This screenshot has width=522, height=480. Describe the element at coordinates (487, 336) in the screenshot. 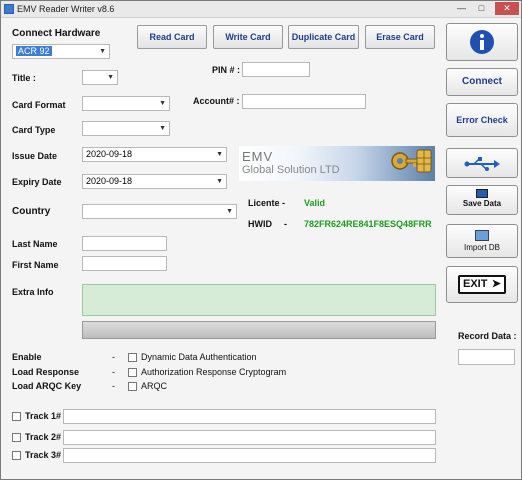

I see `record-data-label: Record Data :` at that location.